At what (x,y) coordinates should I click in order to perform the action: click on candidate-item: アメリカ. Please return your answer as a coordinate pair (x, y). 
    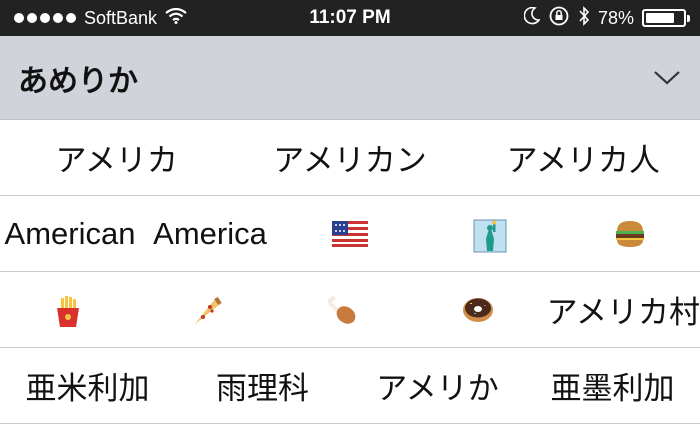
    Looking at the image, I should click on (116, 157).